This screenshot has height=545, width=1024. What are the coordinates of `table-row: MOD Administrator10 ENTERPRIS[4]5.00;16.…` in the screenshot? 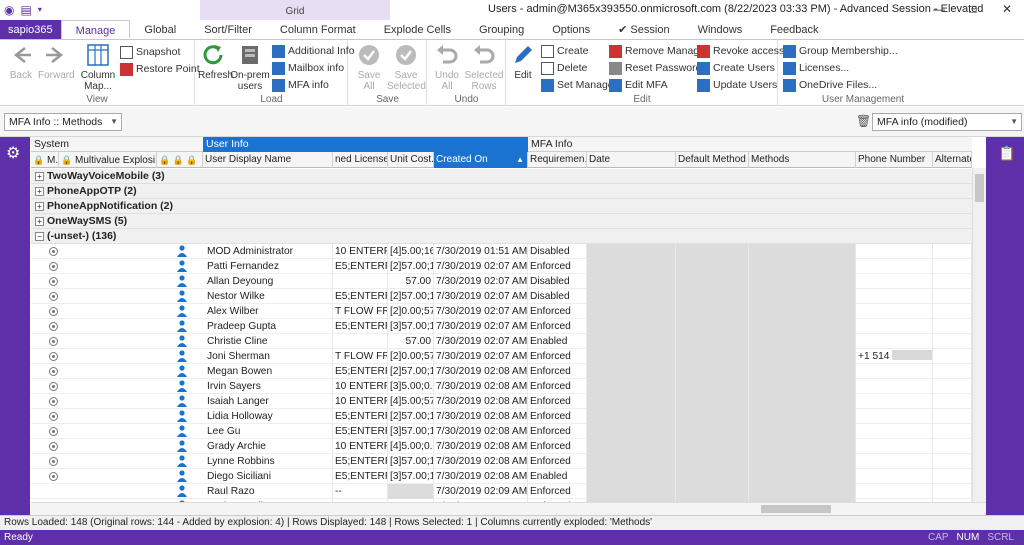 It's located at (501, 251).